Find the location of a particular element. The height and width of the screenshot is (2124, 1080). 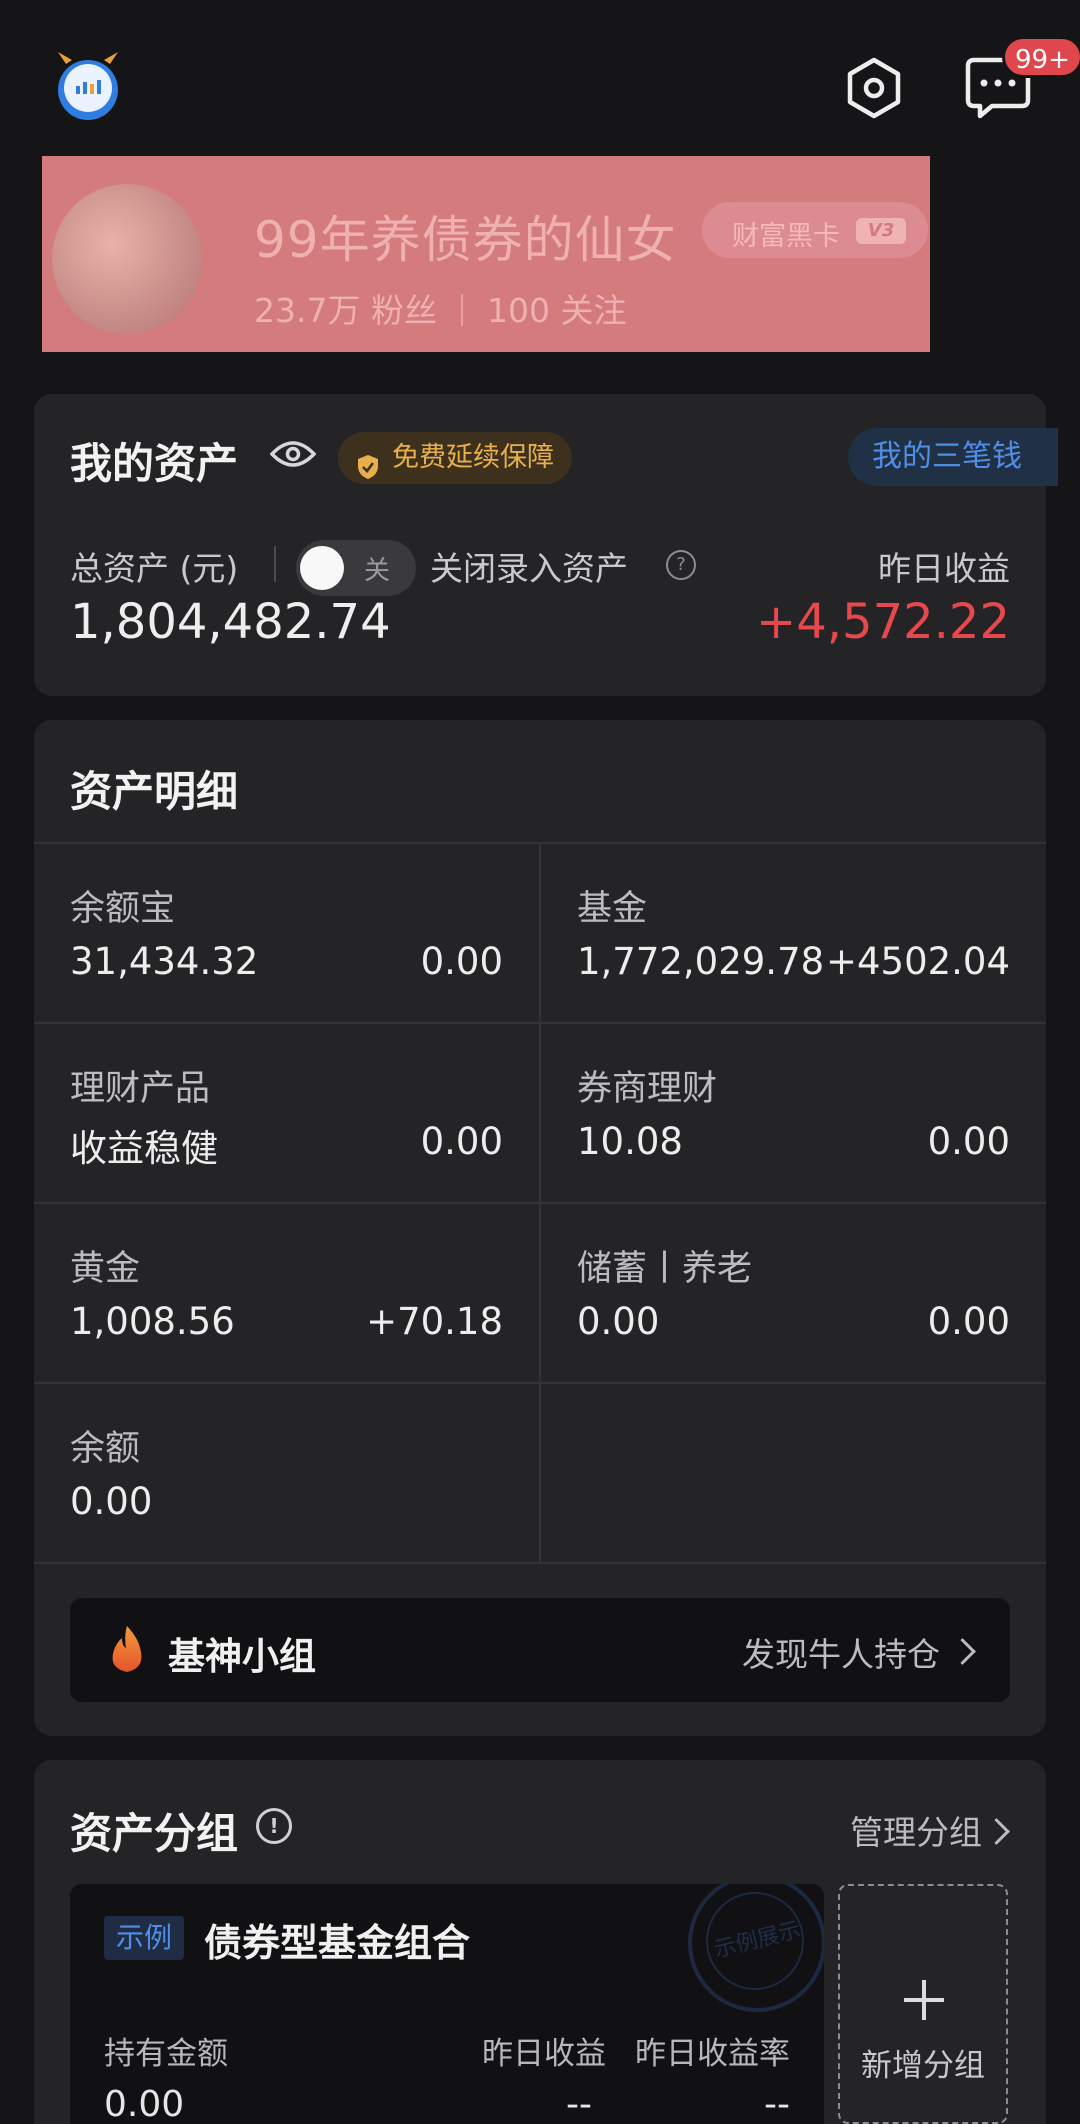

fund-group-banner: 基神小组 发现牛人持仓 is located at coordinates (540, 1650).